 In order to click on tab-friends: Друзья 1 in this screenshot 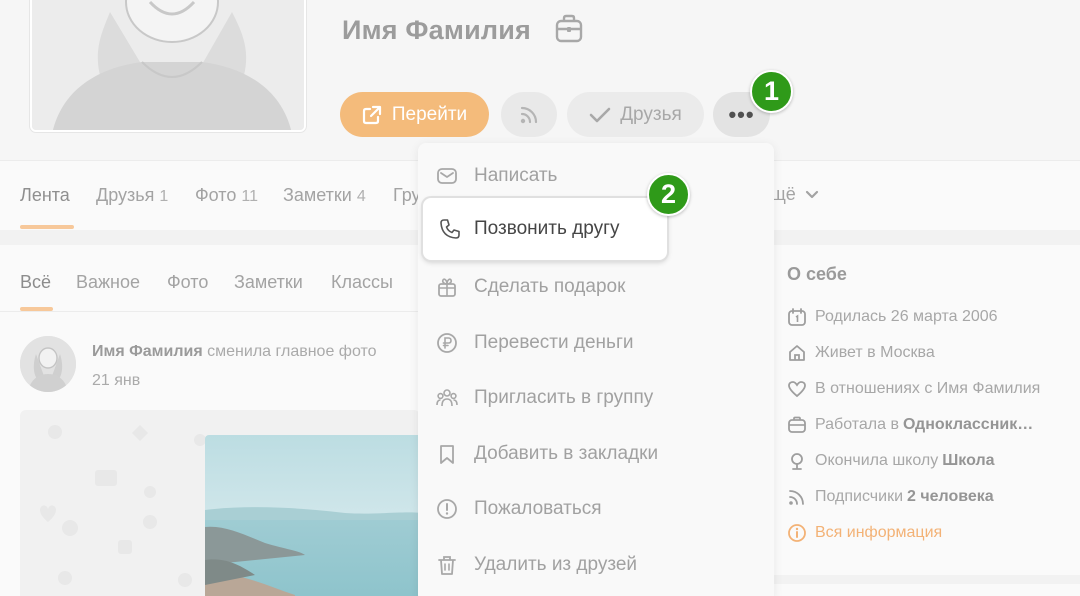, I will do `click(132, 195)`.